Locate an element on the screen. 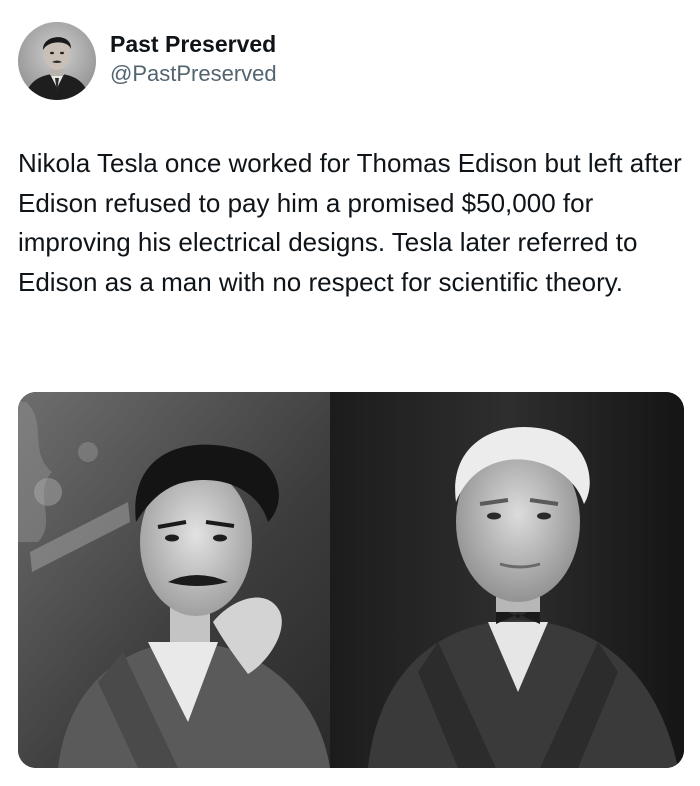 The image size is (700, 786). tweet-header: Past Preserved @PastPreserved is located at coordinates (147, 61).